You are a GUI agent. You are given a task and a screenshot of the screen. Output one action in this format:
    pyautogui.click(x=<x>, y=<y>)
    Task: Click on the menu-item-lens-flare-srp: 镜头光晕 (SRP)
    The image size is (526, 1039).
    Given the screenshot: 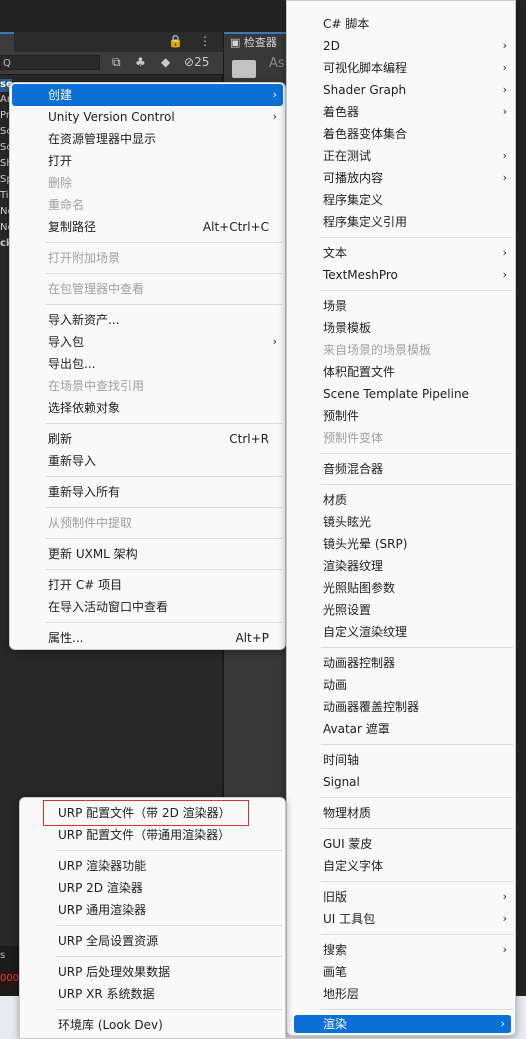 What is the action you would take?
    pyautogui.click(x=401, y=544)
    